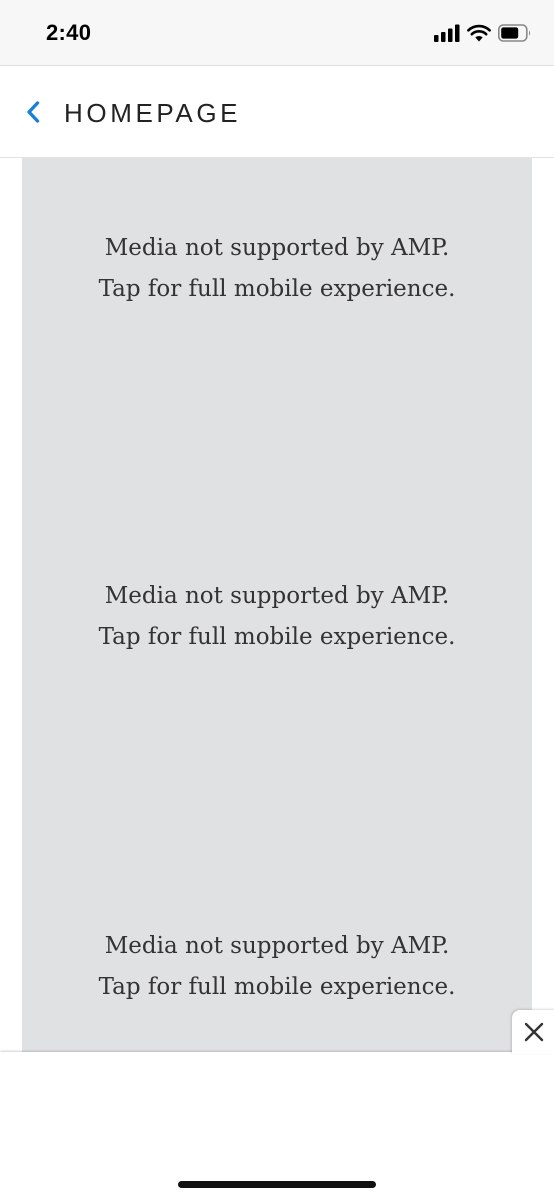 This screenshot has height=1200, width=554. I want to click on sticky-ad-footer, so click(277, 1126).